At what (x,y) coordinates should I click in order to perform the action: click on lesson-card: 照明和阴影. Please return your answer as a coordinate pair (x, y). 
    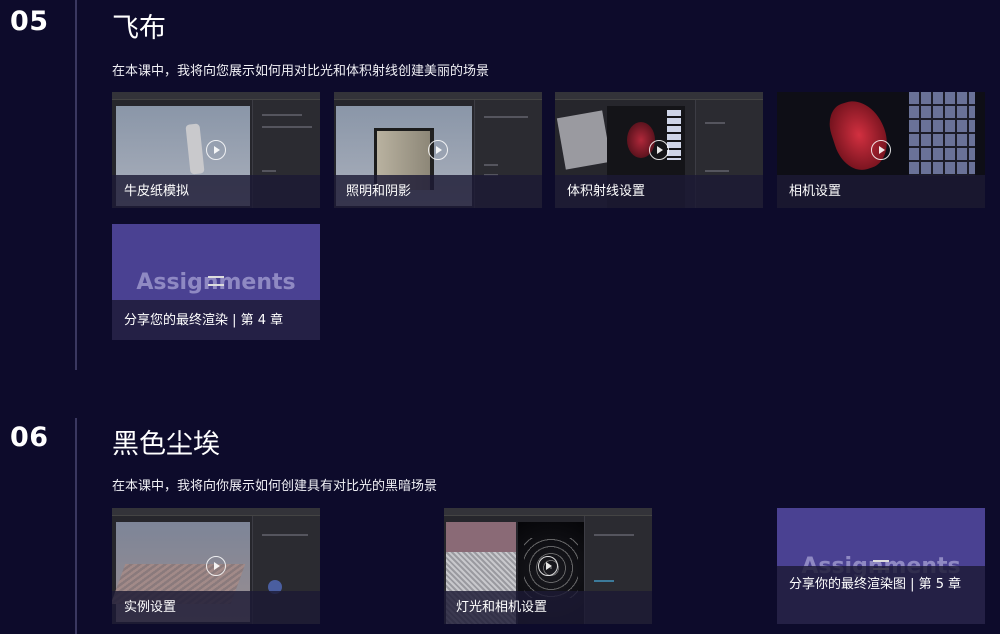
    Looking at the image, I should click on (438, 150).